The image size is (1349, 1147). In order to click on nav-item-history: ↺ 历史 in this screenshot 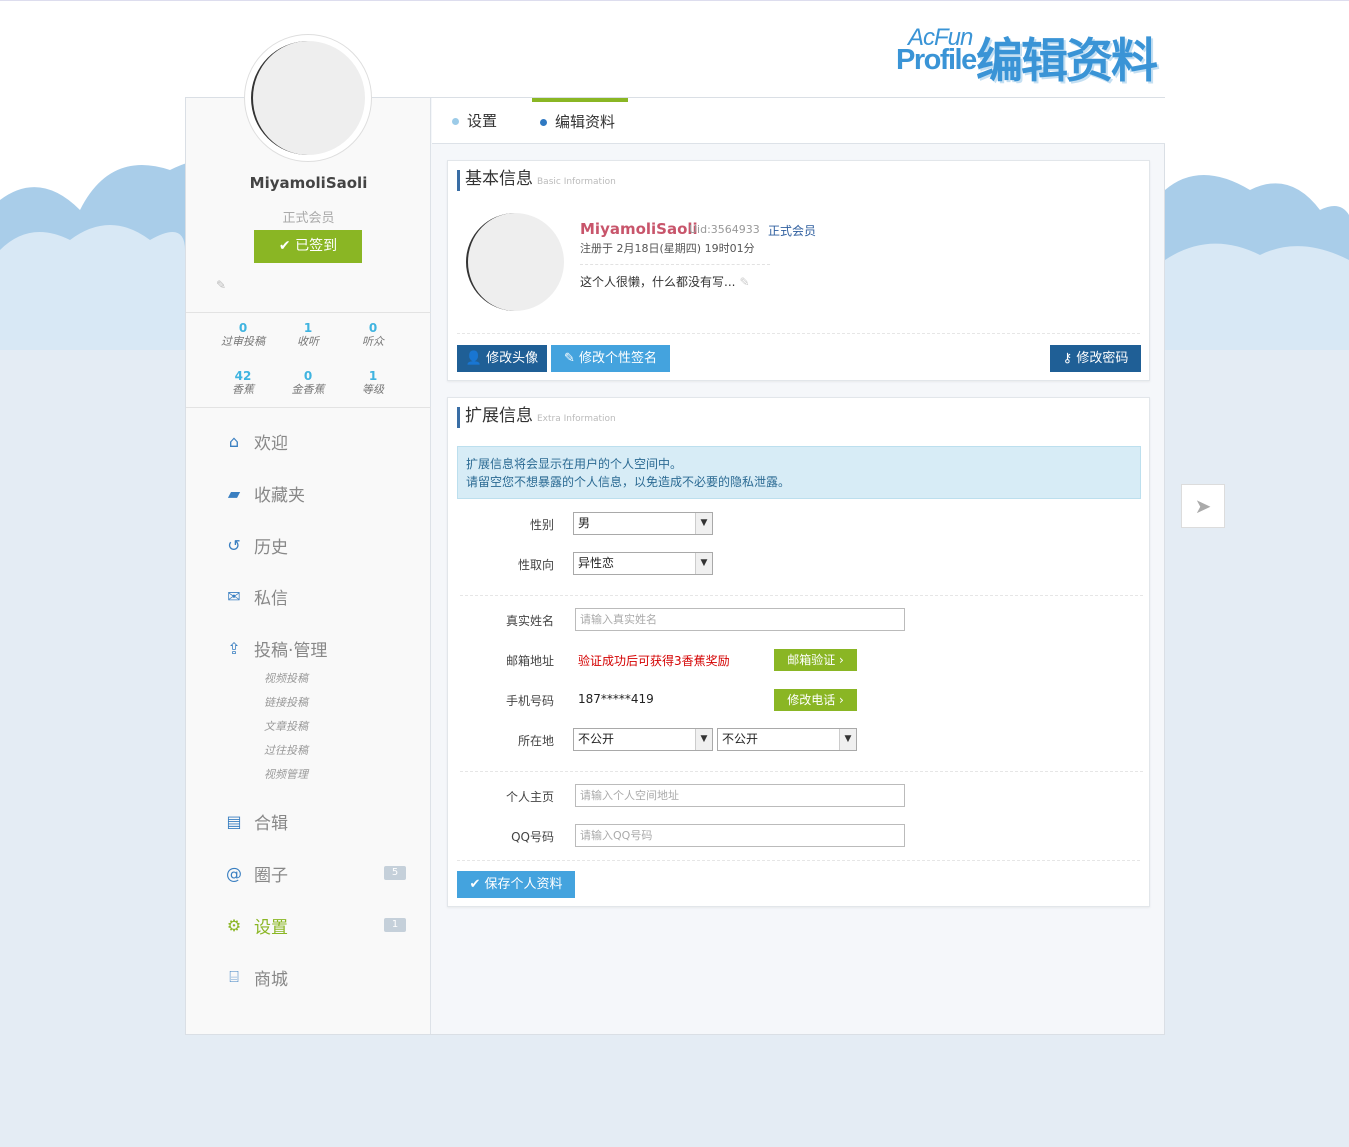, I will do `click(256, 545)`.